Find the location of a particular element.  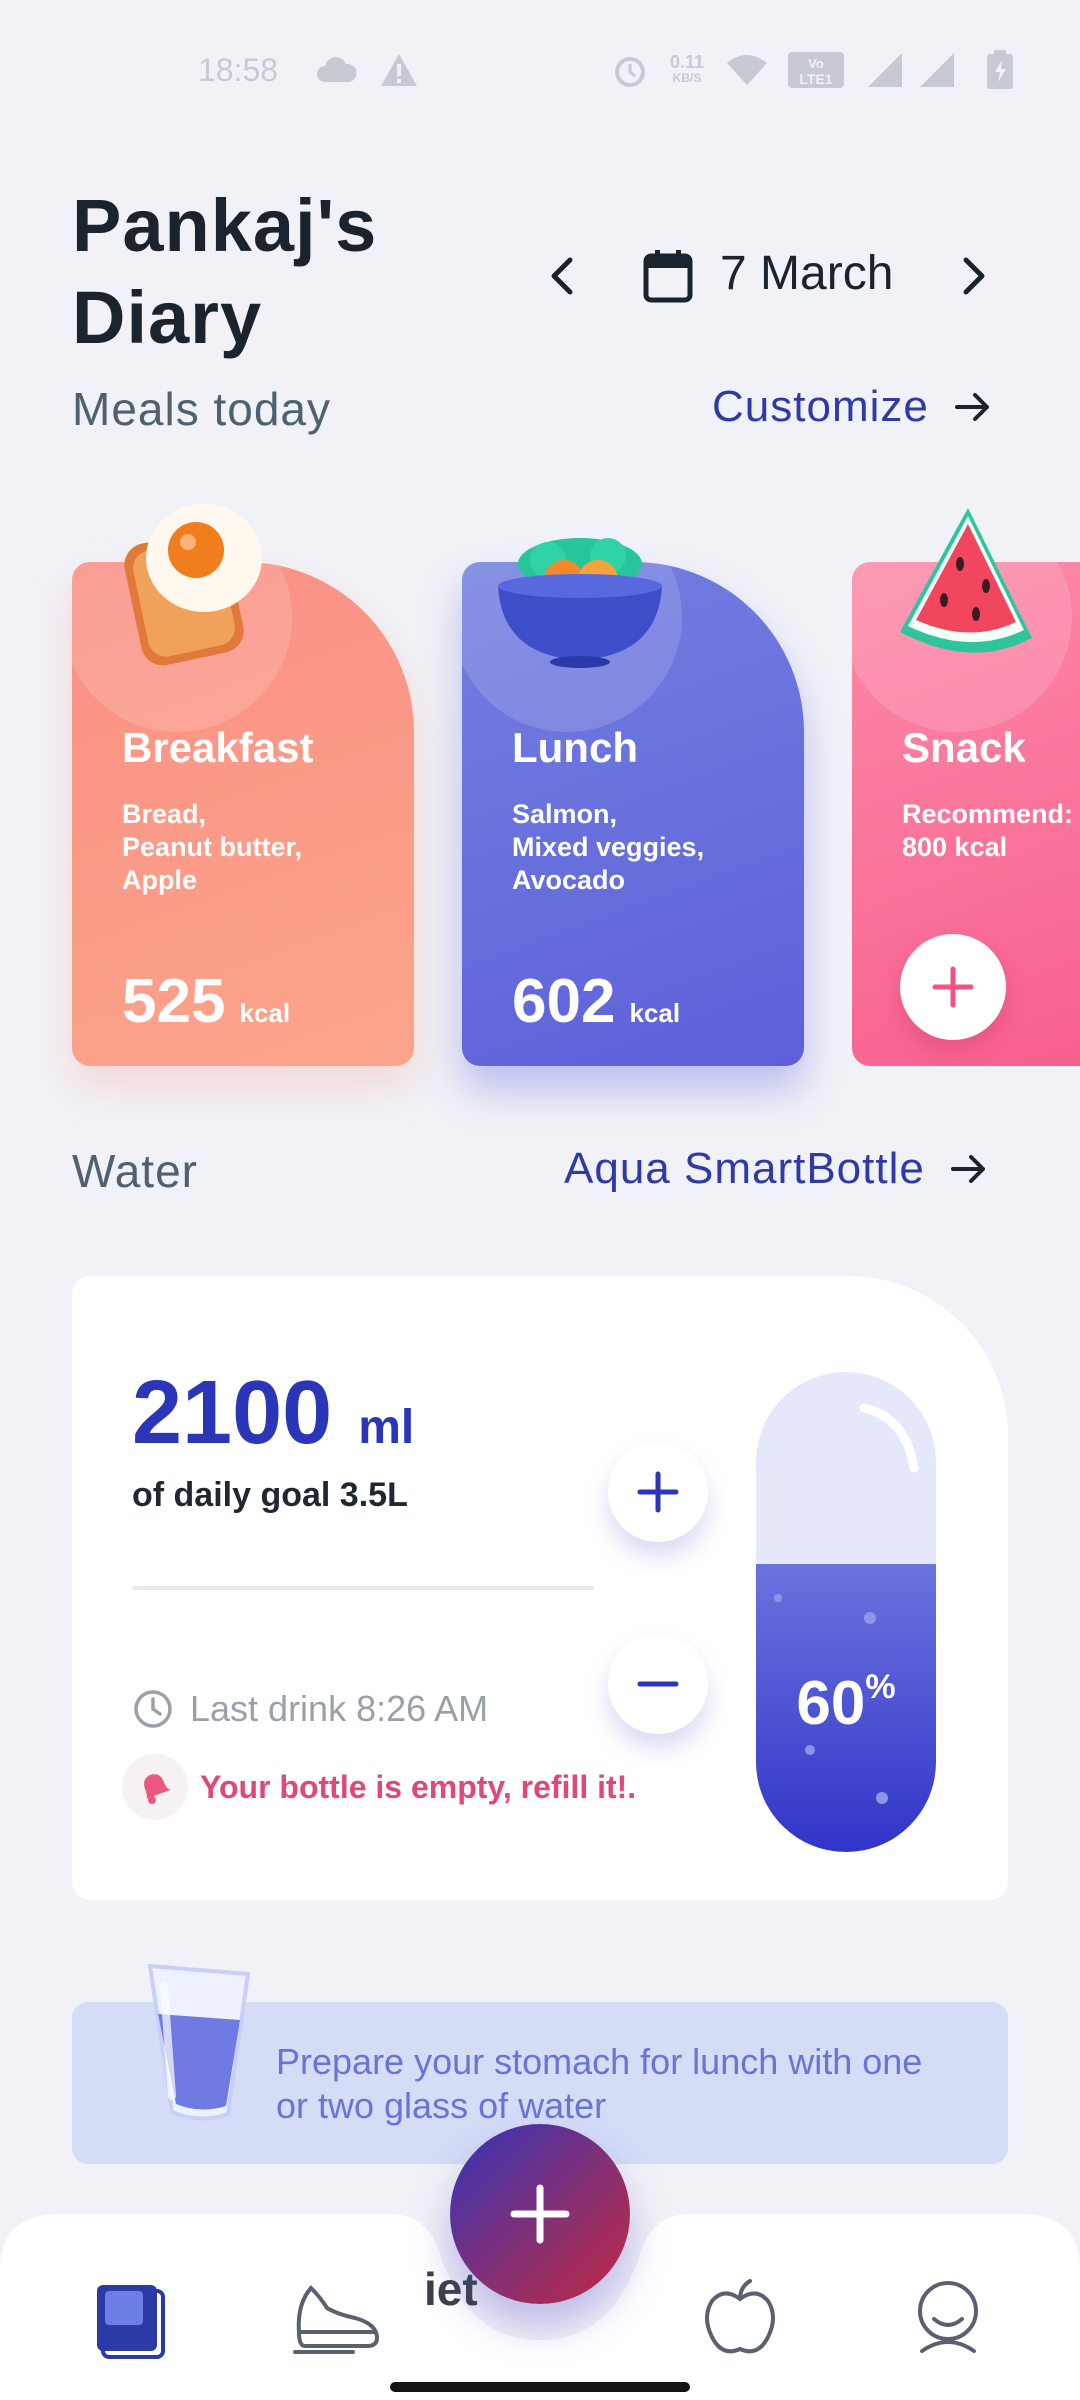

volte-icon: Vo LTE1 is located at coordinates (816, 70).